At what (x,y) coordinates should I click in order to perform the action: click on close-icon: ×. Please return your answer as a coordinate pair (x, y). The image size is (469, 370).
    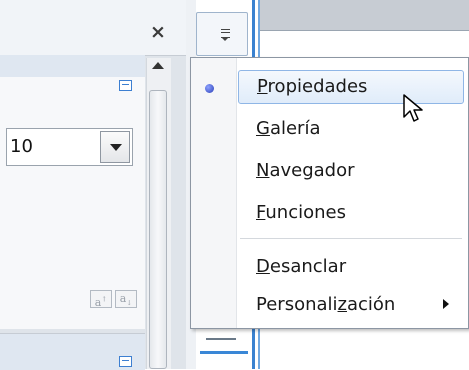
    Looking at the image, I should click on (158, 32).